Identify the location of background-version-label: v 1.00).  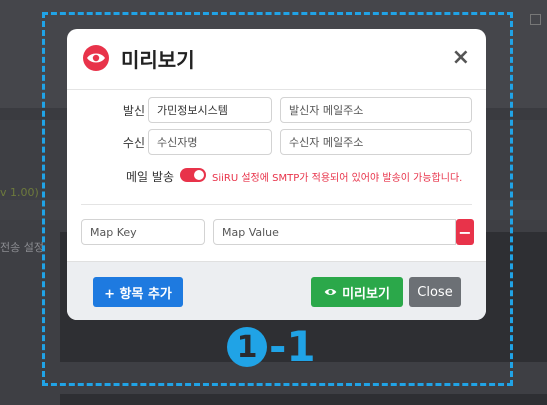
(19, 192).